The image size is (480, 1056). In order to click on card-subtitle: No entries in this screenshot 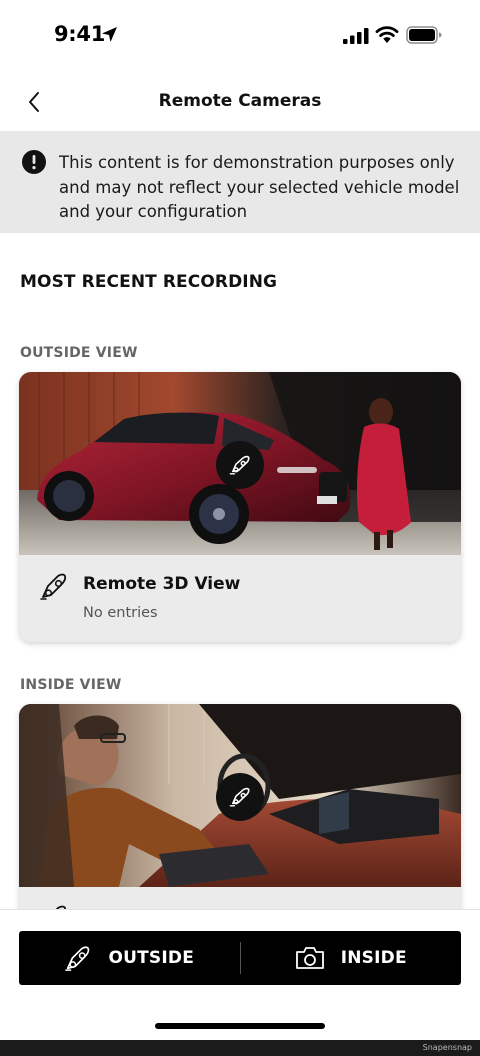, I will do `click(120, 613)`.